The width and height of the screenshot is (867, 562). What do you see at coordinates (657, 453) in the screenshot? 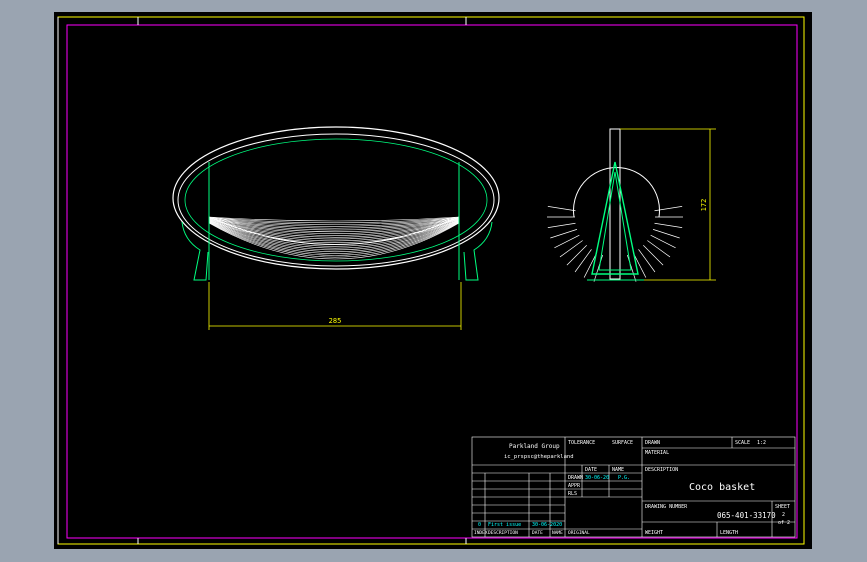
I see `material-label: MATERIAL` at bounding box center [657, 453].